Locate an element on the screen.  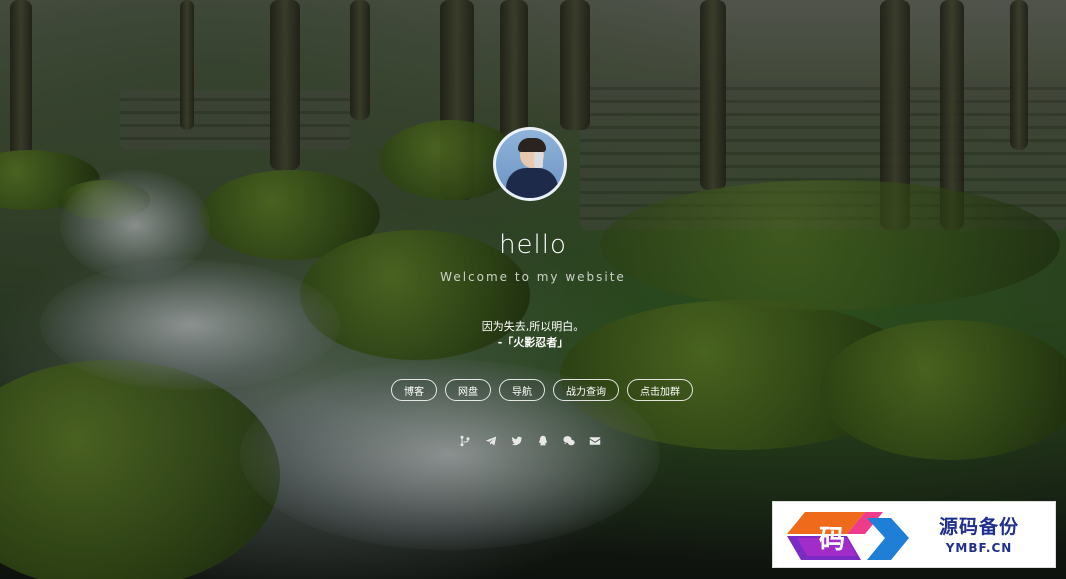
telegram-icon is located at coordinates (490, 440).